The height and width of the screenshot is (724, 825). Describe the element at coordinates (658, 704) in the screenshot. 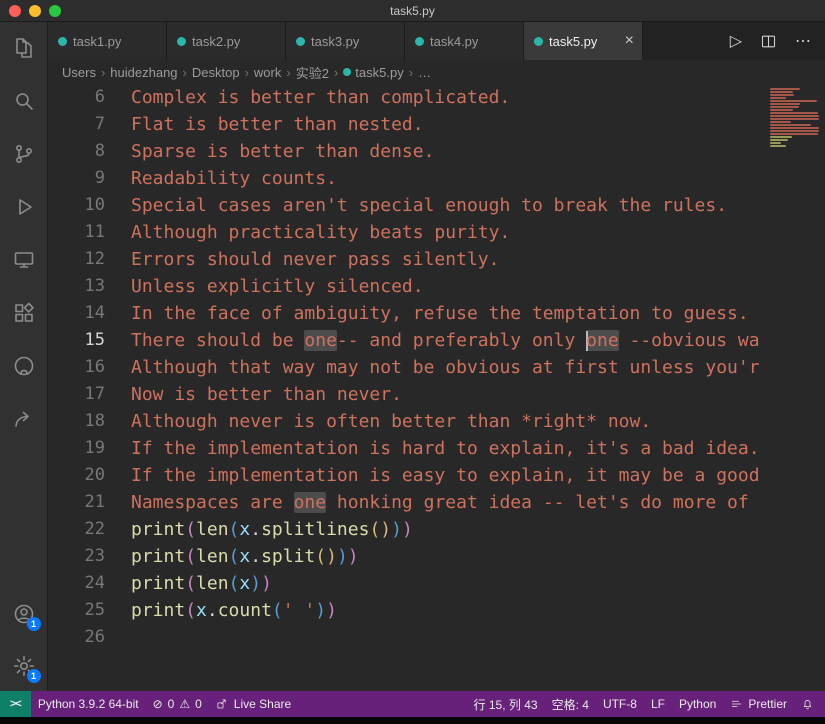

I see `eol-selector: LF` at that location.